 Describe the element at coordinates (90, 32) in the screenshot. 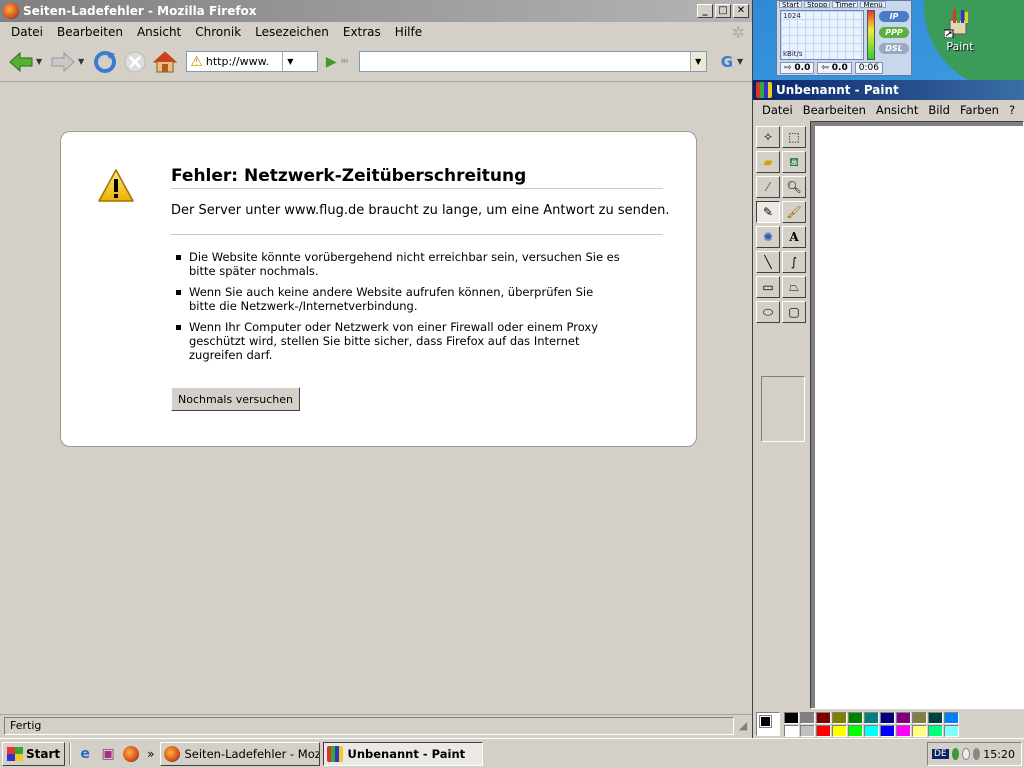

I see `menu-bearbeiten: Bearbeiten` at that location.